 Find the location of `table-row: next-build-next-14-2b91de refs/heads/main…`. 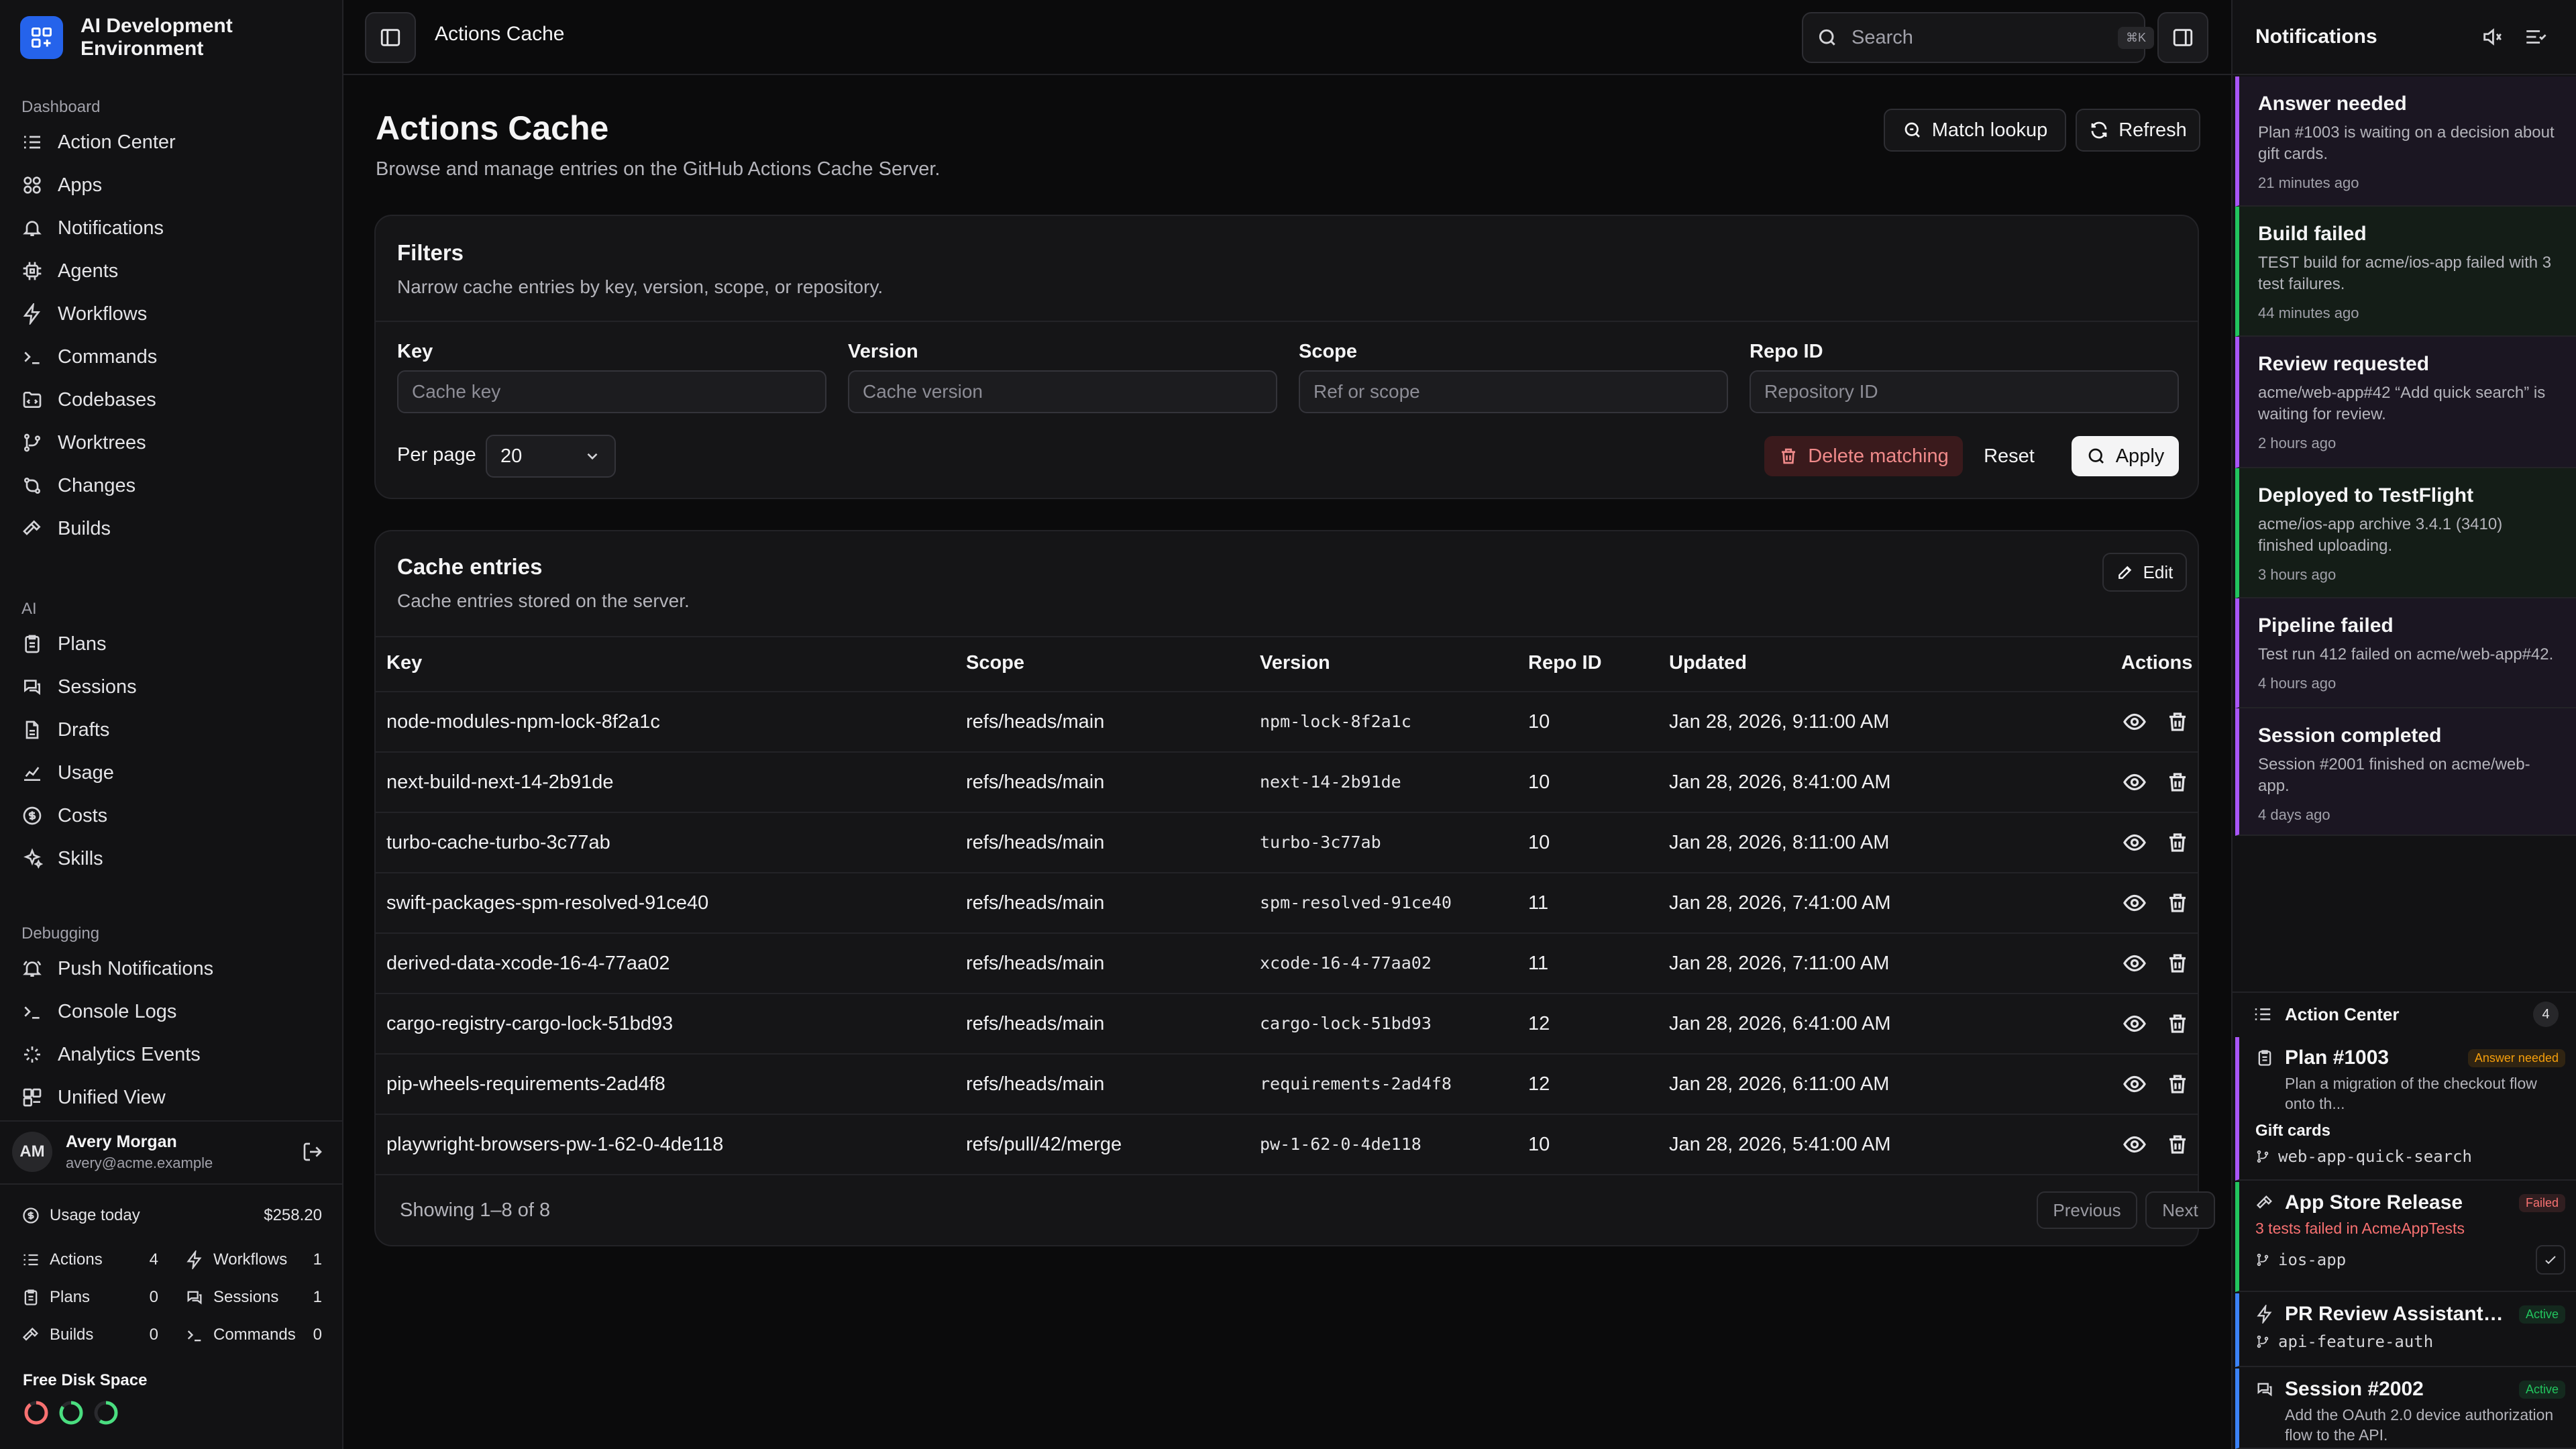

table-row: next-build-next-14-2b91de refs/heads/main… is located at coordinates (1286, 781).